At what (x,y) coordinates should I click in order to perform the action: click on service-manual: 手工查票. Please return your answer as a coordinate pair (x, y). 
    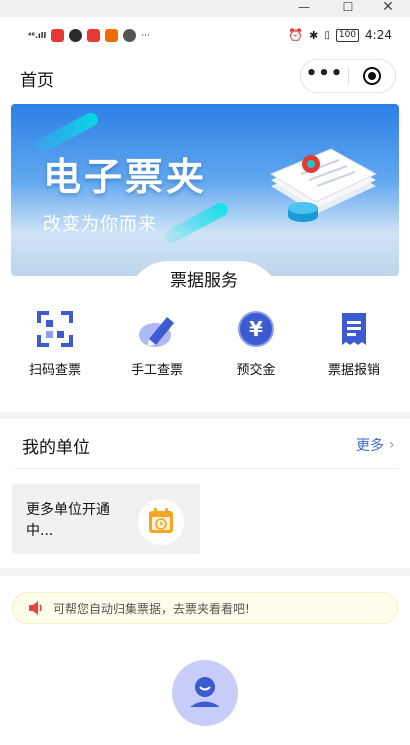
    Looking at the image, I should click on (157, 343).